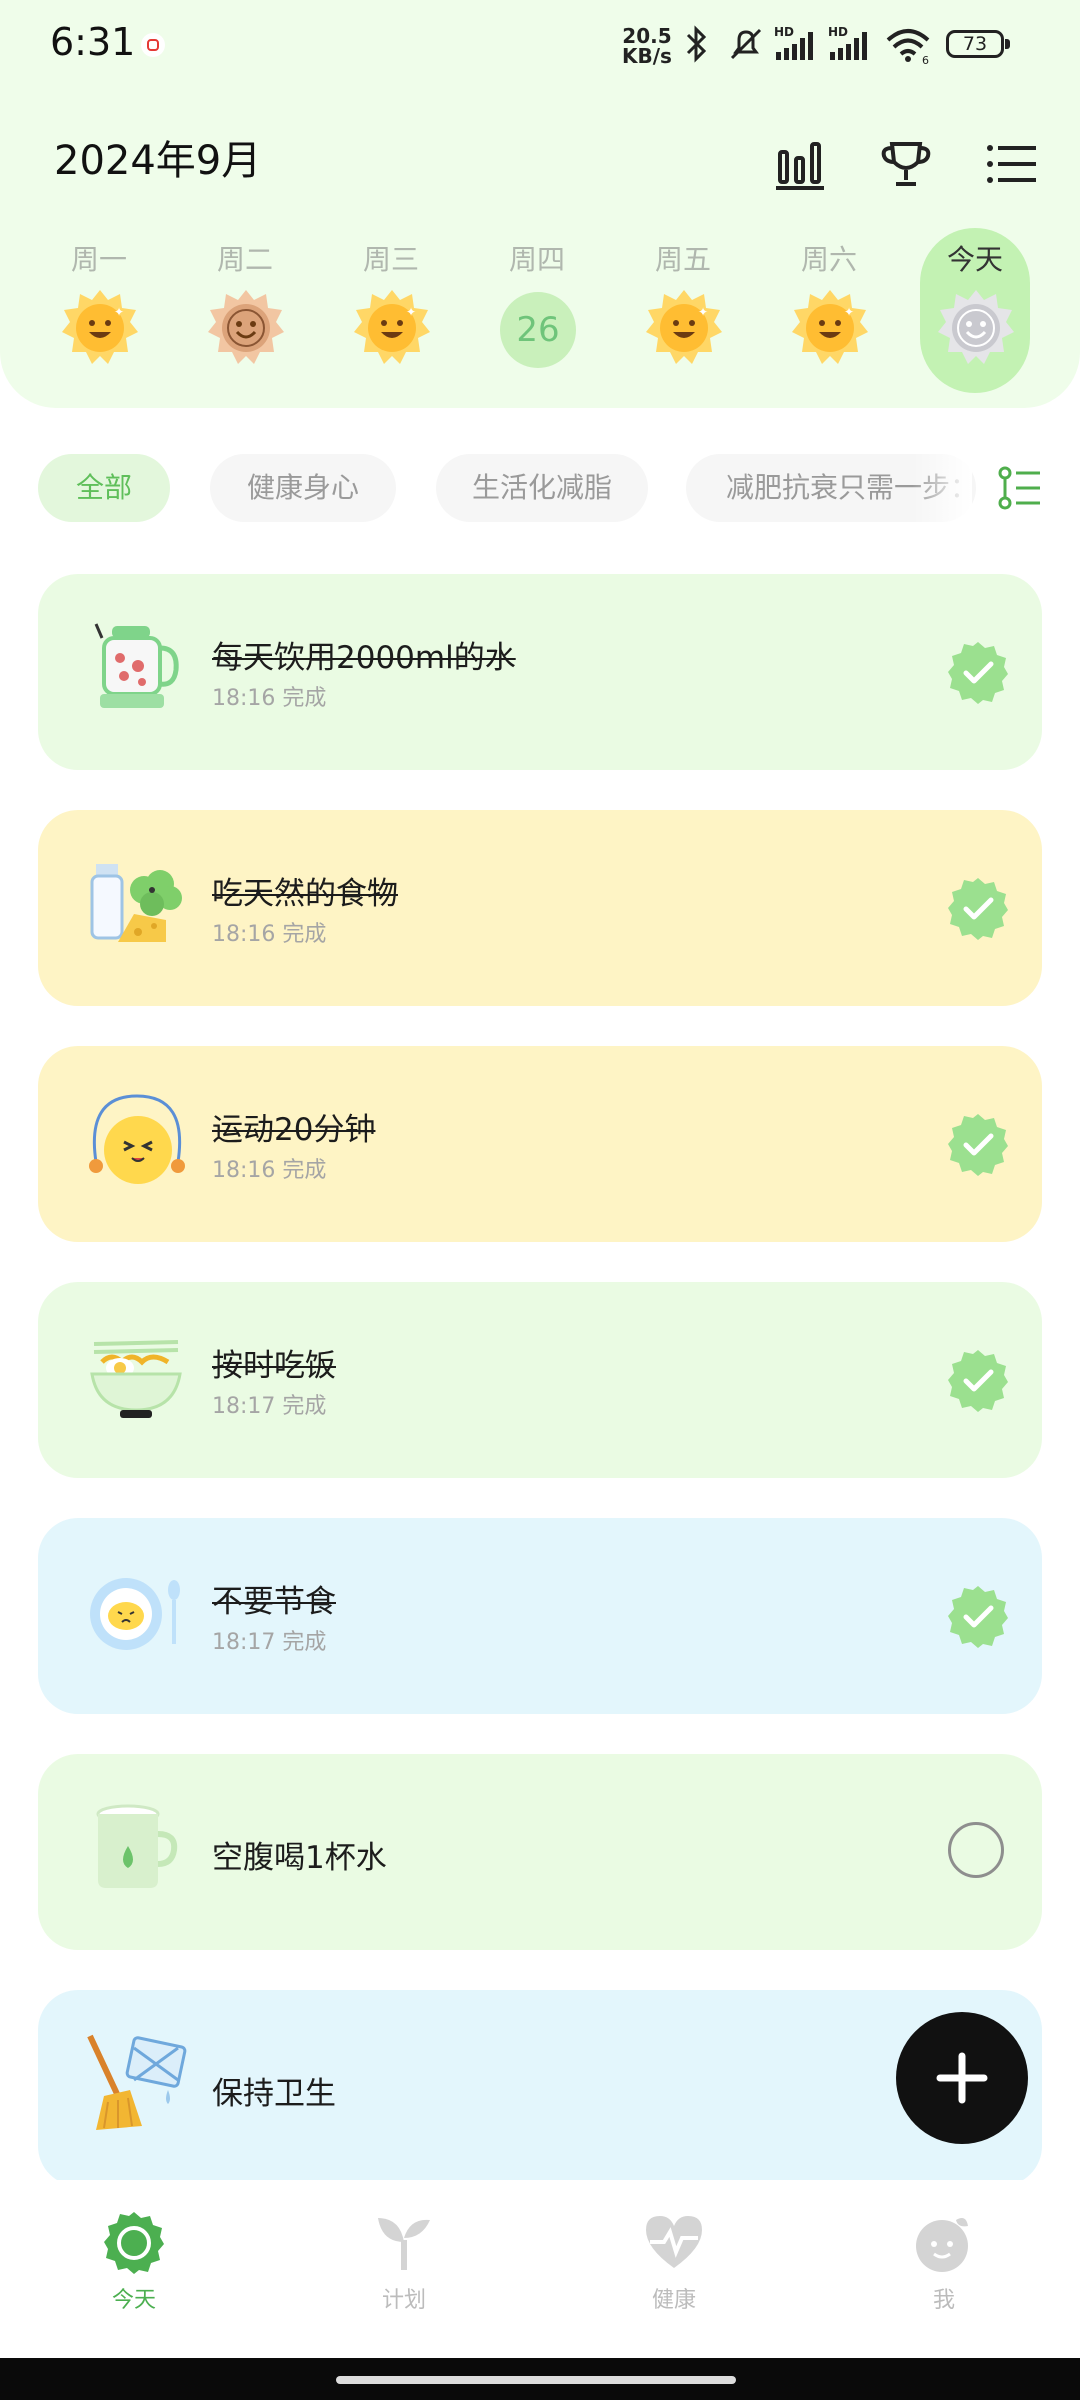  I want to click on plate-spoon-icon, so click(135, 1614).